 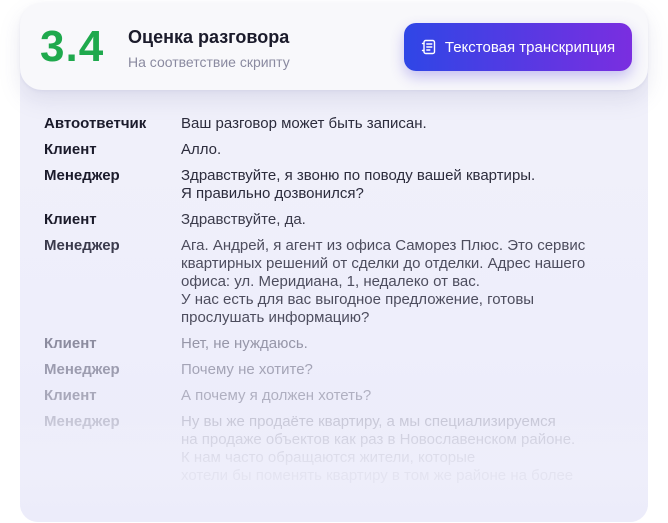 What do you see at coordinates (72, 46) in the screenshot?
I see `score-value: 3.4` at bounding box center [72, 46].